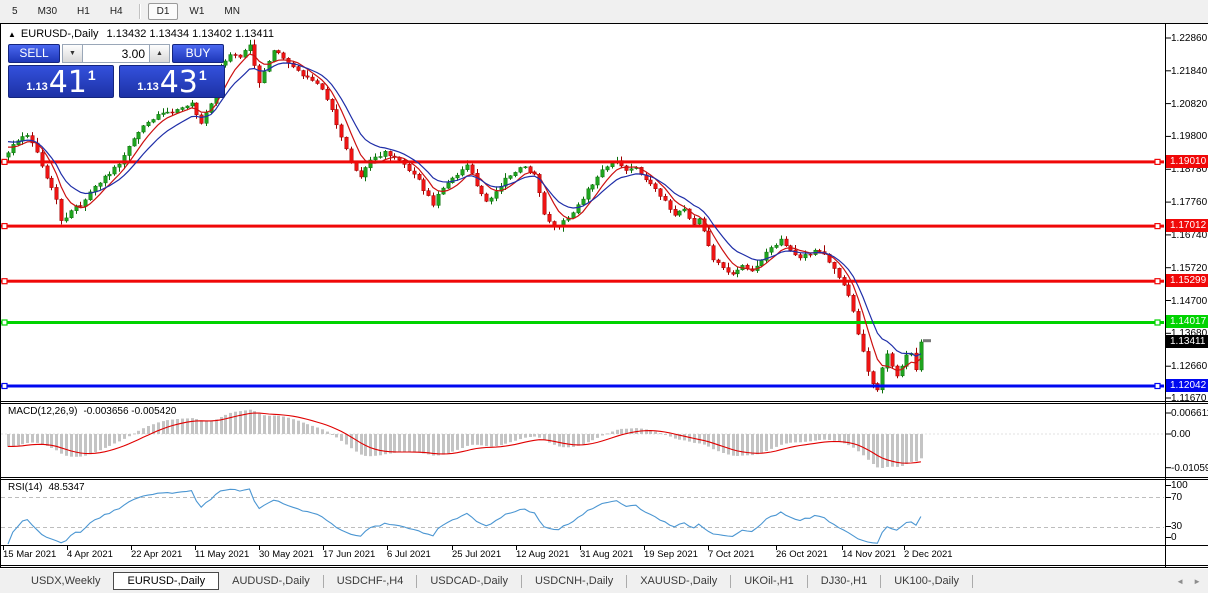 This screenshot has width=1208, height=593. I want to click on macd-indicator-label: MACD(12,26,9) -0.003656 -0.005420, so click(92, 411).